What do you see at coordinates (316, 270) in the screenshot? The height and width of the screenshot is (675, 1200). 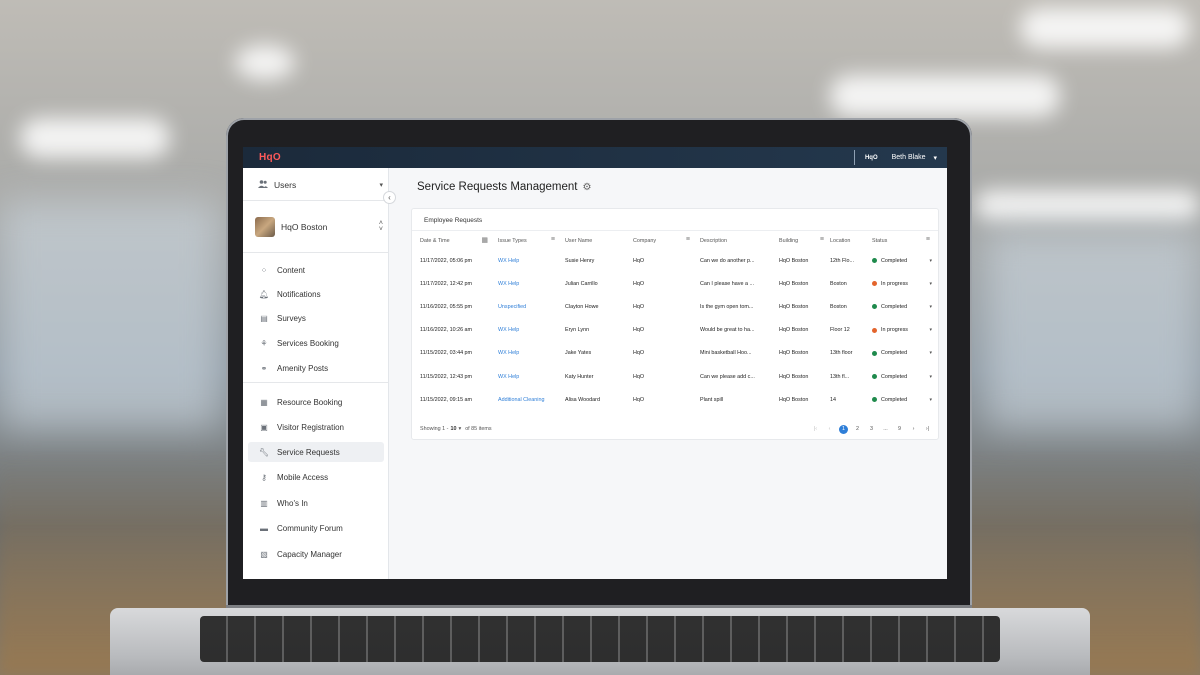 I see `sidebar-item-content: ⁘ Content` at bounding box center [316, 270].